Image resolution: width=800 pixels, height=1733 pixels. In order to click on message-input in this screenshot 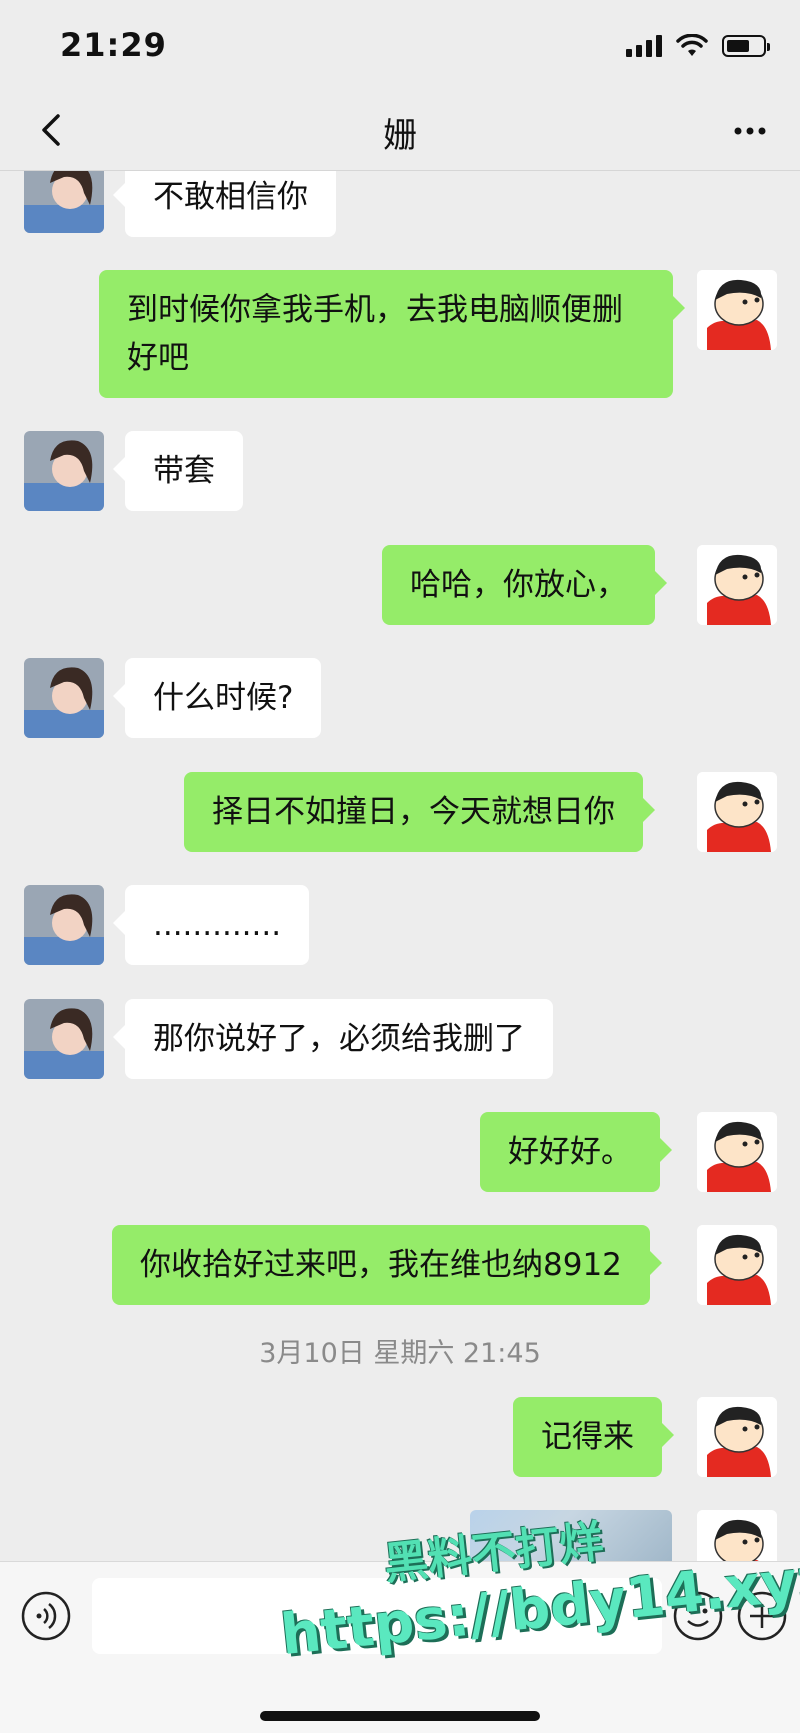, I will do `click(377, 1616)`.